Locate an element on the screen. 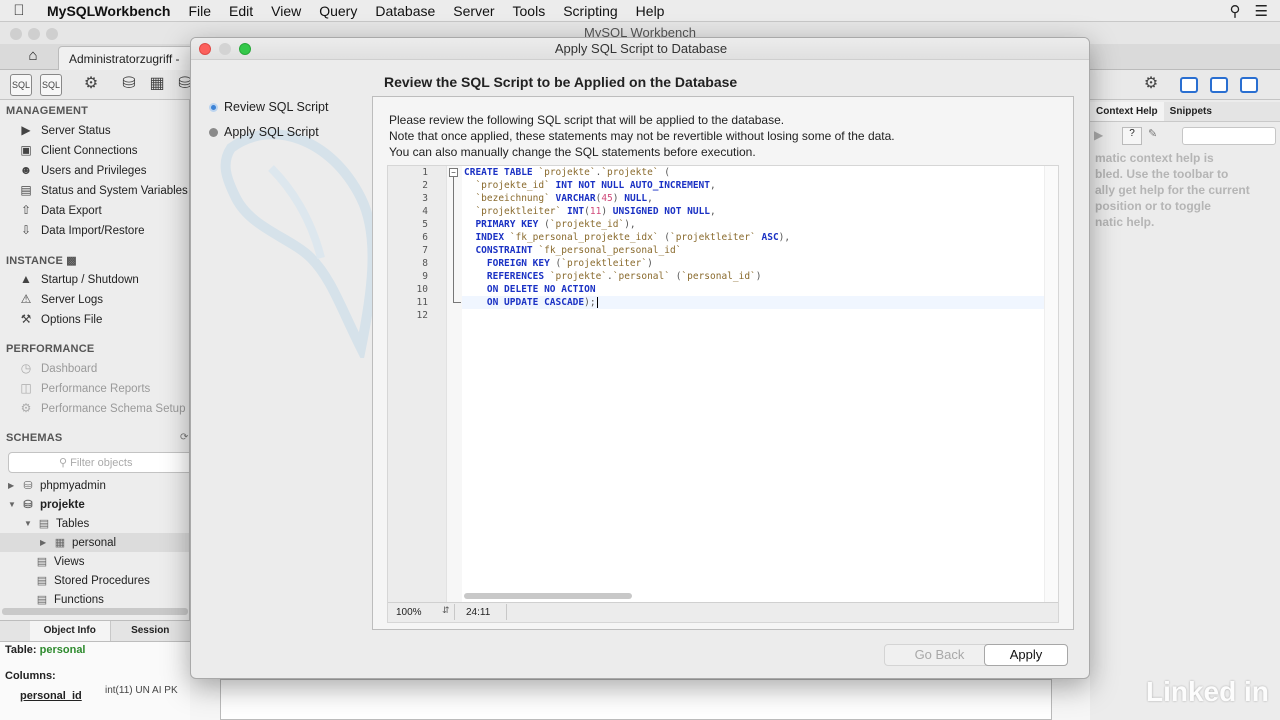  menu-query: Query is located at coordinates (338, 11).